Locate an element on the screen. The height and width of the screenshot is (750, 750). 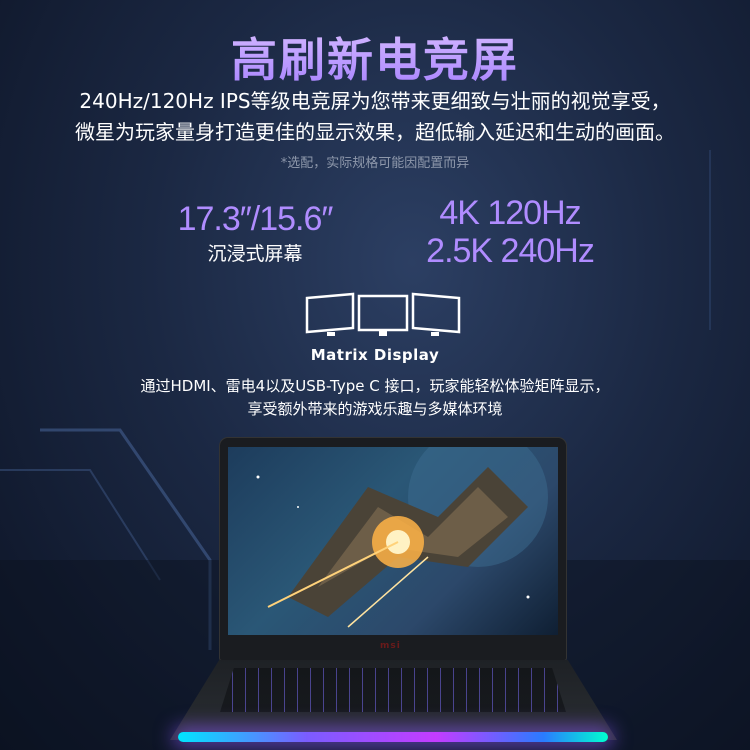
laptop-screen-bezel: msi is located at coordinates (393, 549).